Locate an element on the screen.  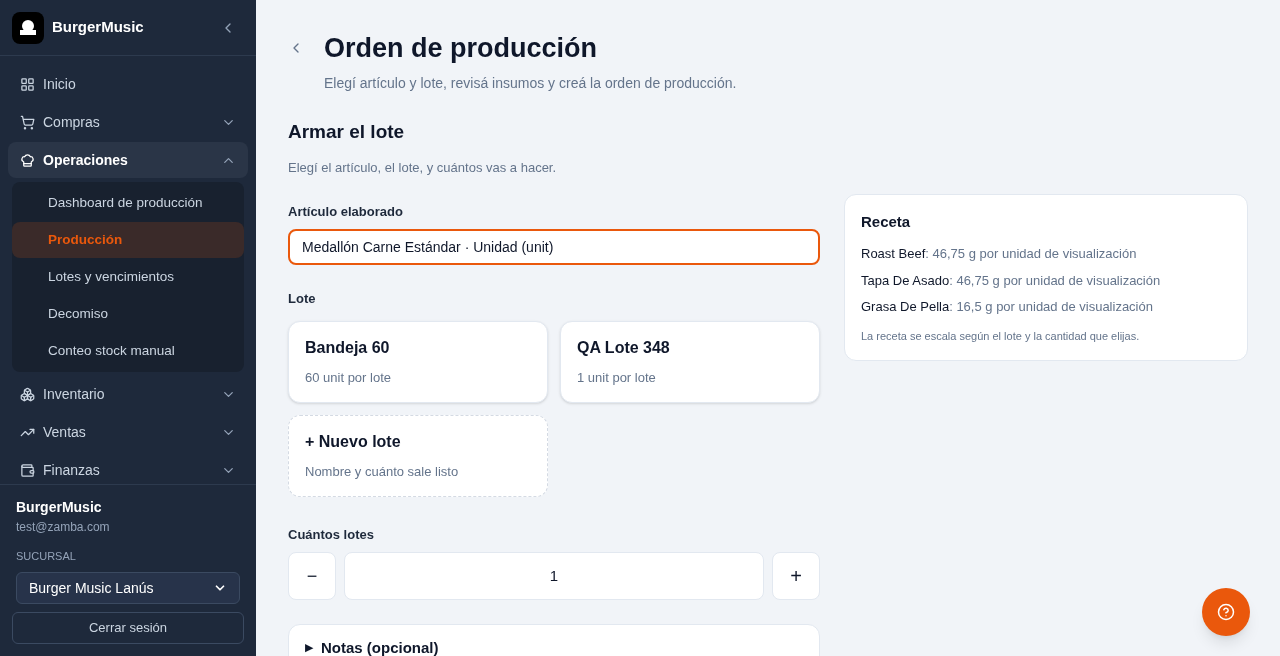
lote-card: QA Lote 348 1 unit por lote is located at coordinates (690, 361).